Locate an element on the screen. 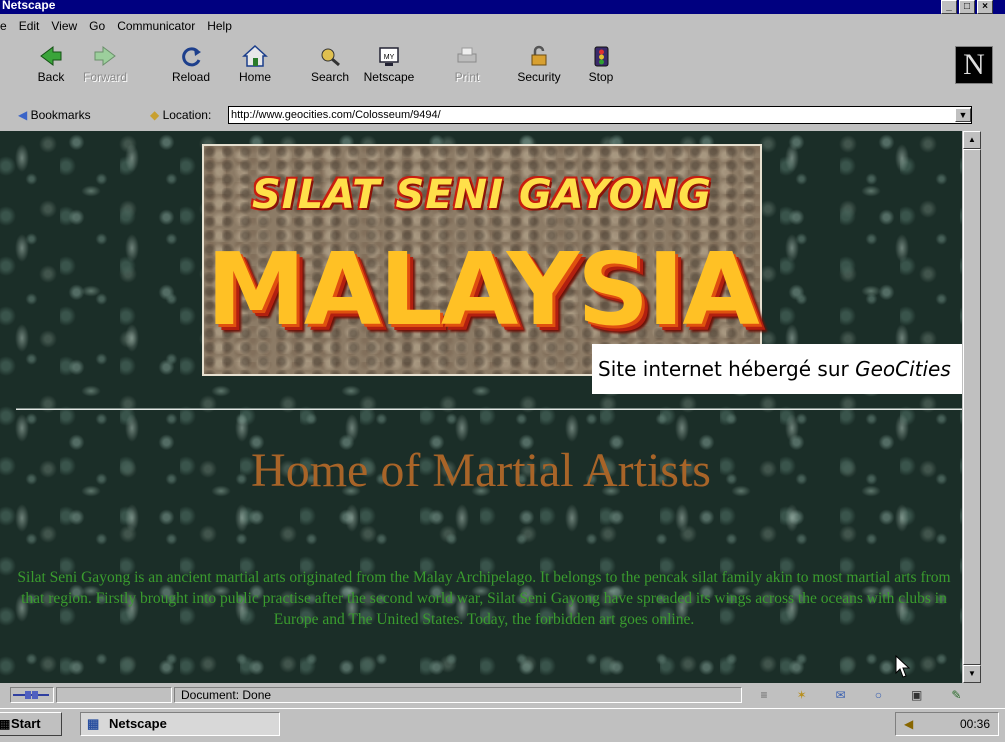 Image resolution: width=1005 pixels, height=742 pixels. bookmarks-icon: ◀ is located at coordinates (23, 115).